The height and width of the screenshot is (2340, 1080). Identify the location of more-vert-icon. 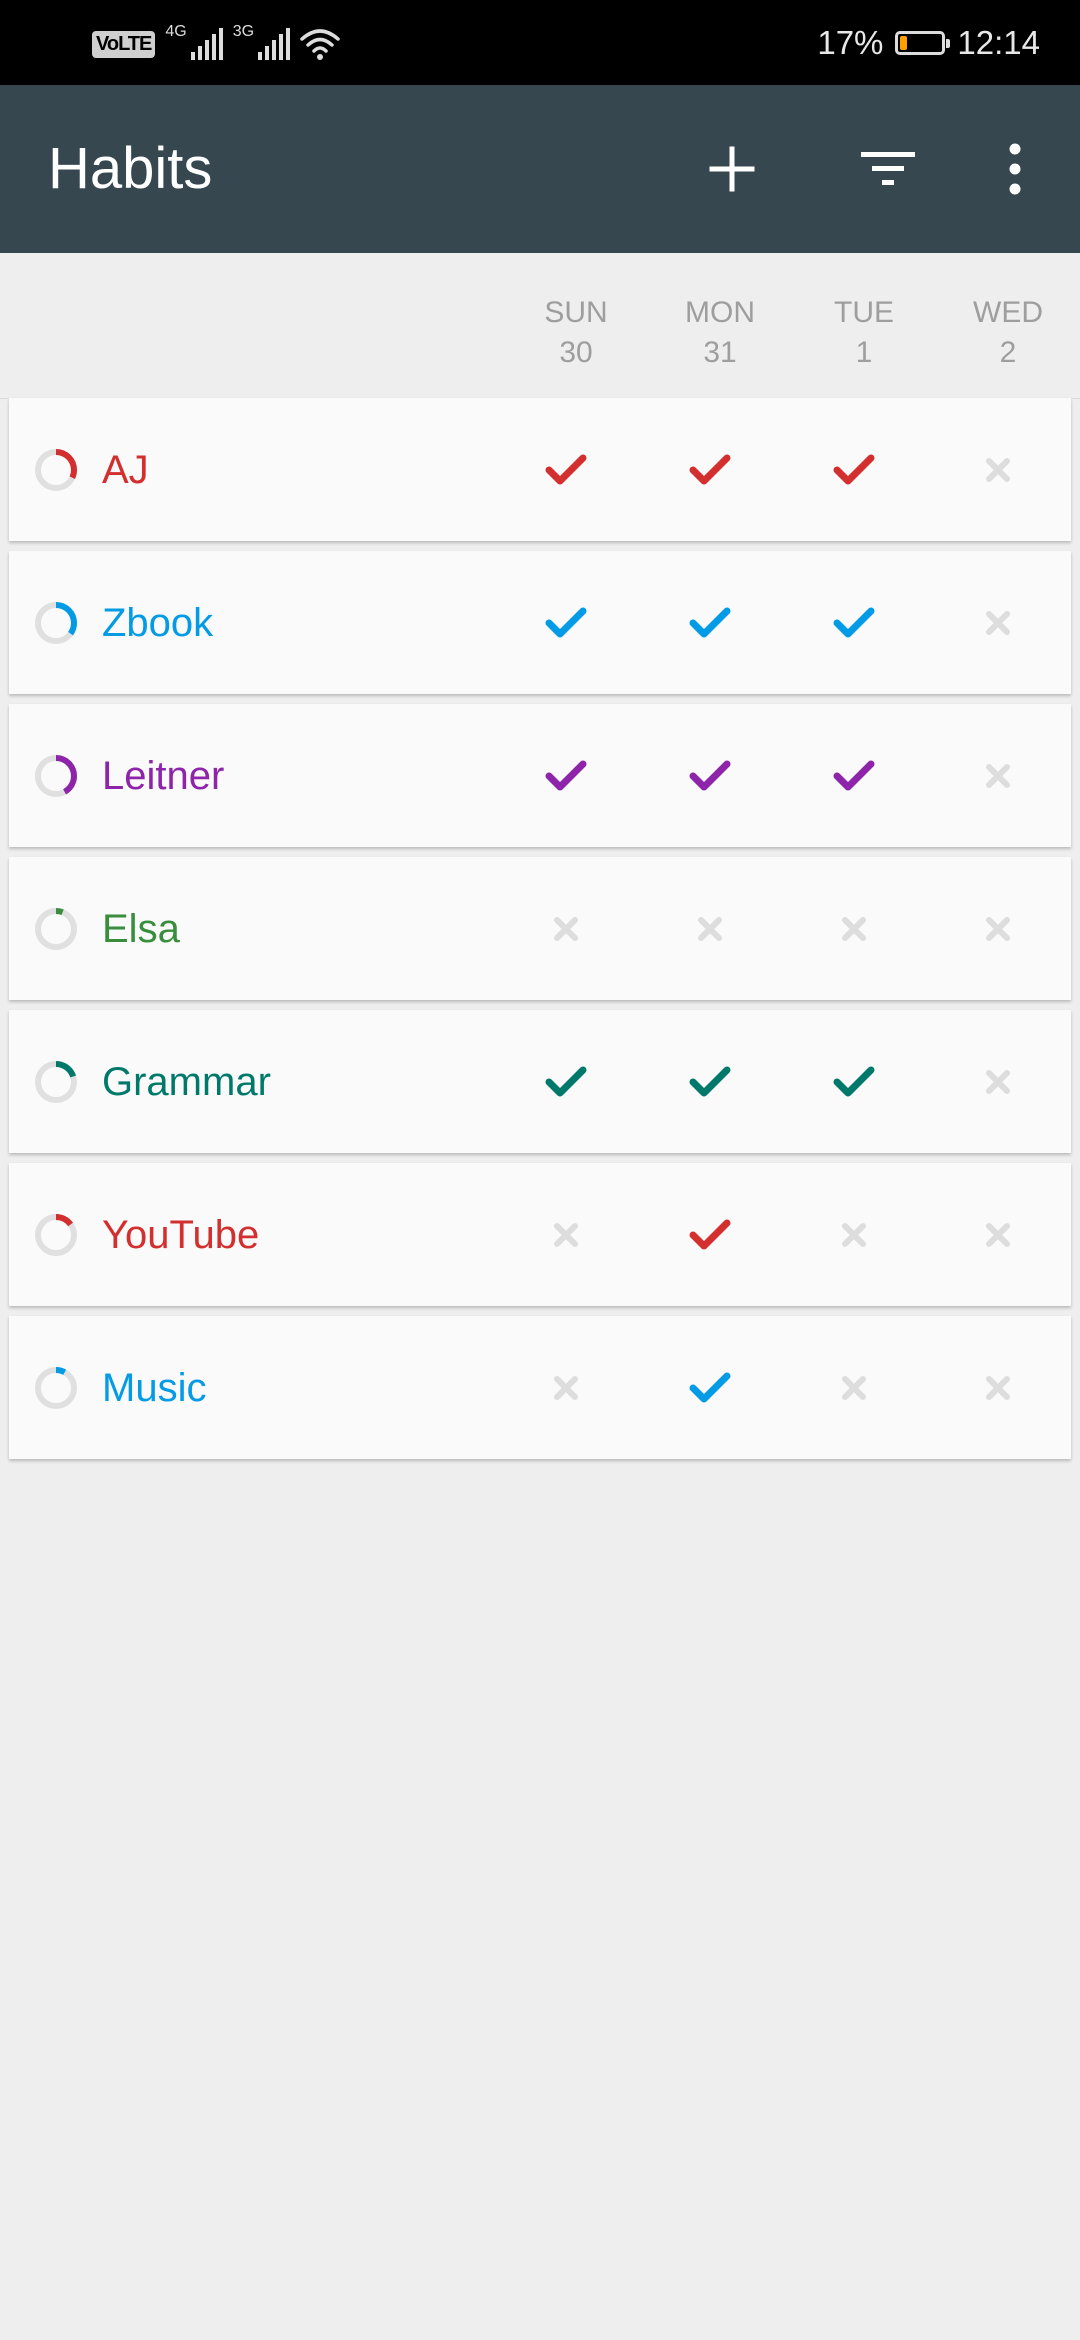
(1015, 169).